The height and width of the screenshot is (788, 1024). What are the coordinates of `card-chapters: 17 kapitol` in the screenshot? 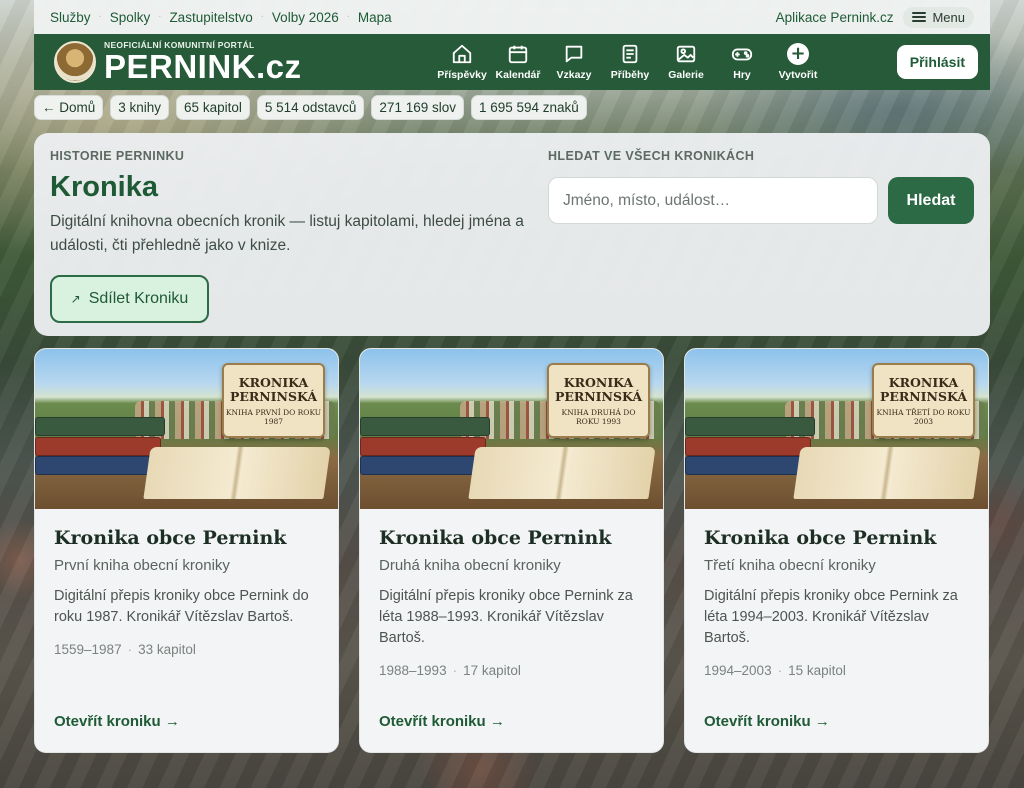 It's located at (492, 670).